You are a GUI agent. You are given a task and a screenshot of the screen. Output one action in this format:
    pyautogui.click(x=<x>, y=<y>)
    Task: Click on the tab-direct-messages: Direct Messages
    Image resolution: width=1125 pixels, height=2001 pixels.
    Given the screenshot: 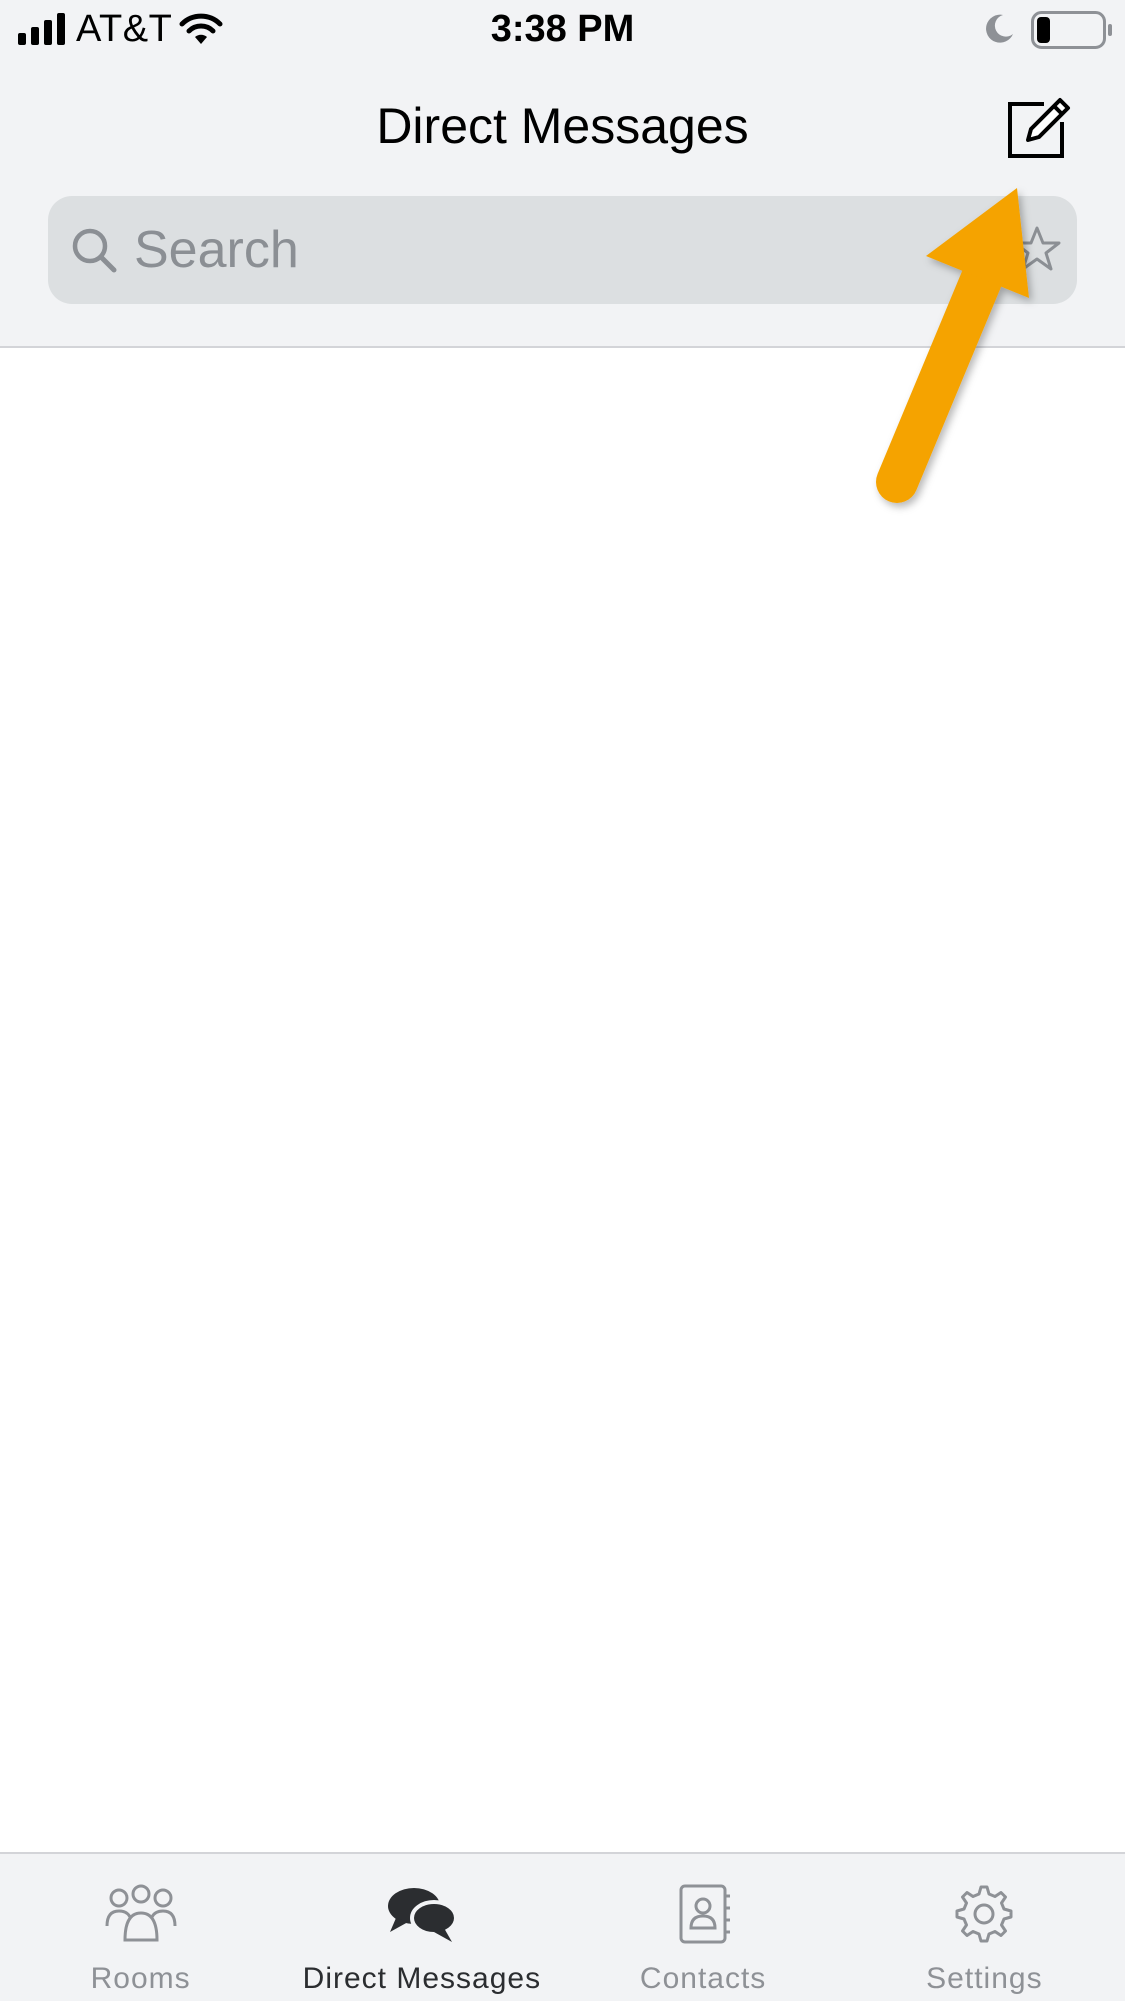 What is the action you would take?
    pyautogui.click(x=421, y=1927)
    